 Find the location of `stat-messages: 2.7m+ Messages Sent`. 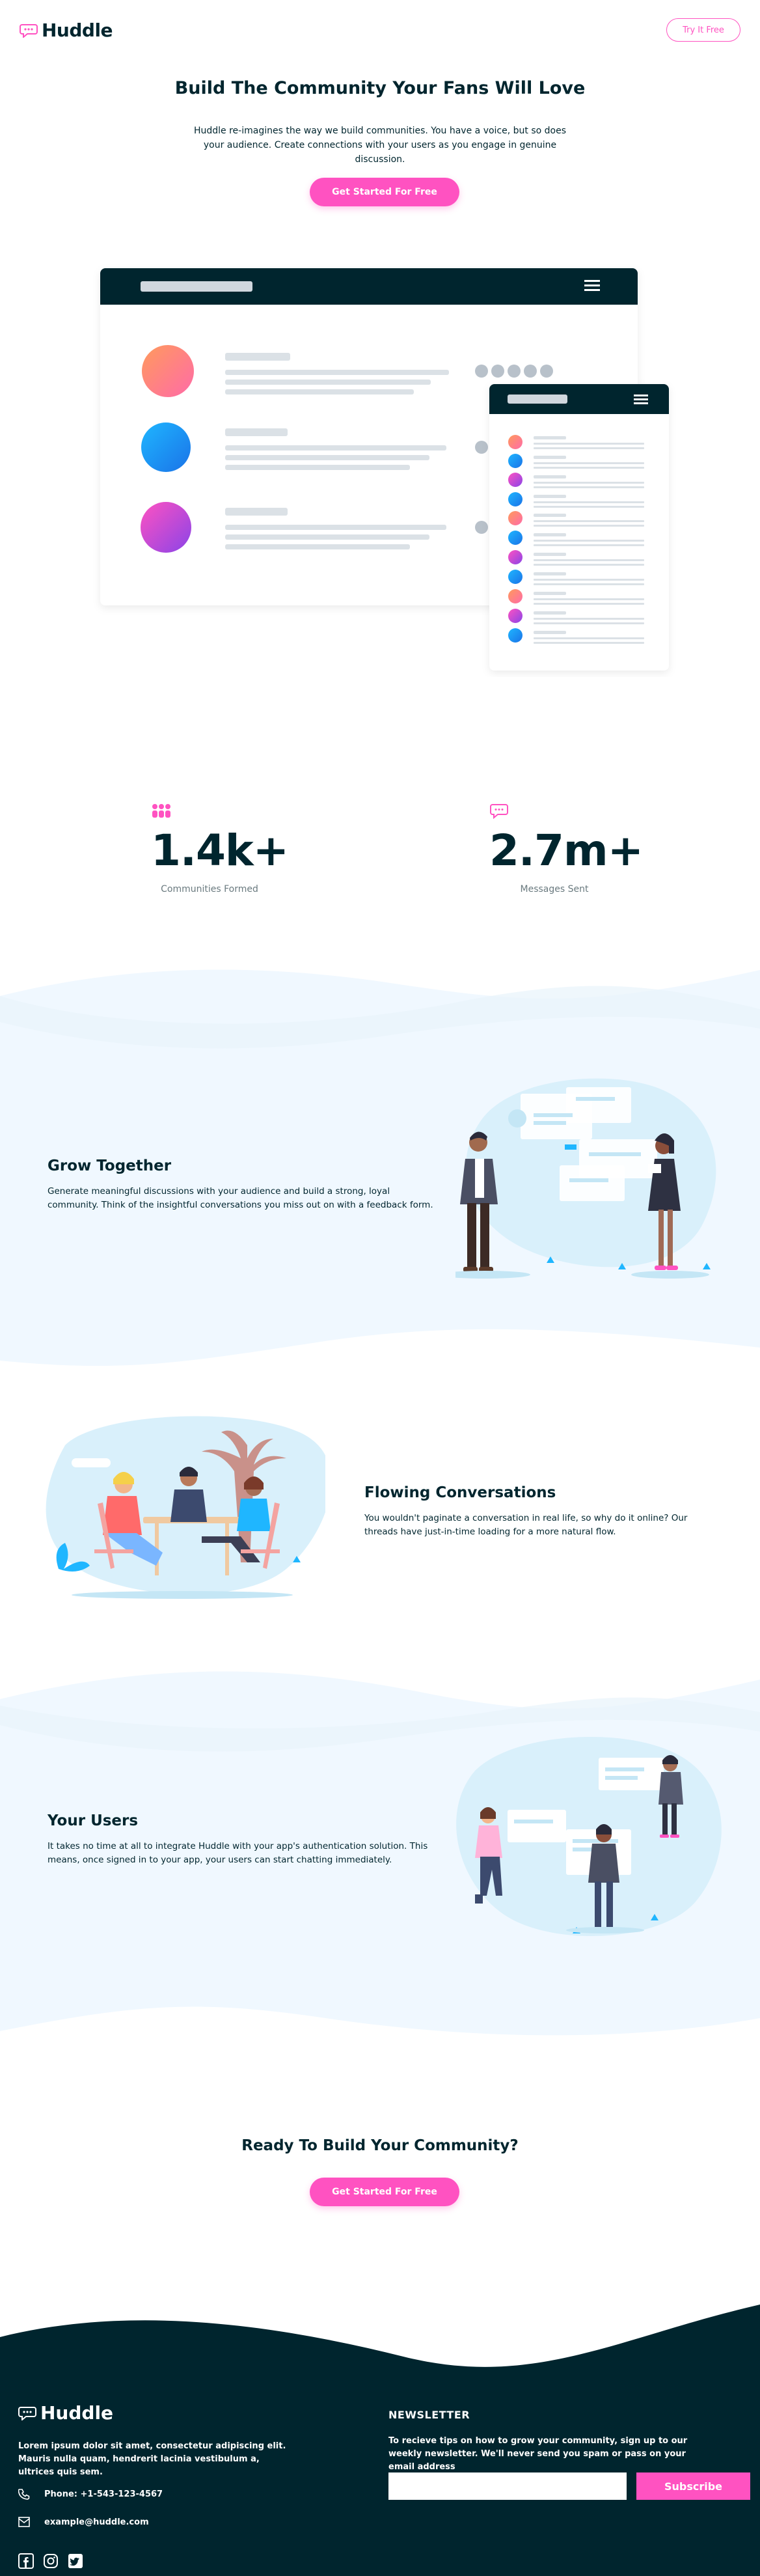

stat-messages: 2.7m+ Messages Sent is located at coordinates (566, 849).